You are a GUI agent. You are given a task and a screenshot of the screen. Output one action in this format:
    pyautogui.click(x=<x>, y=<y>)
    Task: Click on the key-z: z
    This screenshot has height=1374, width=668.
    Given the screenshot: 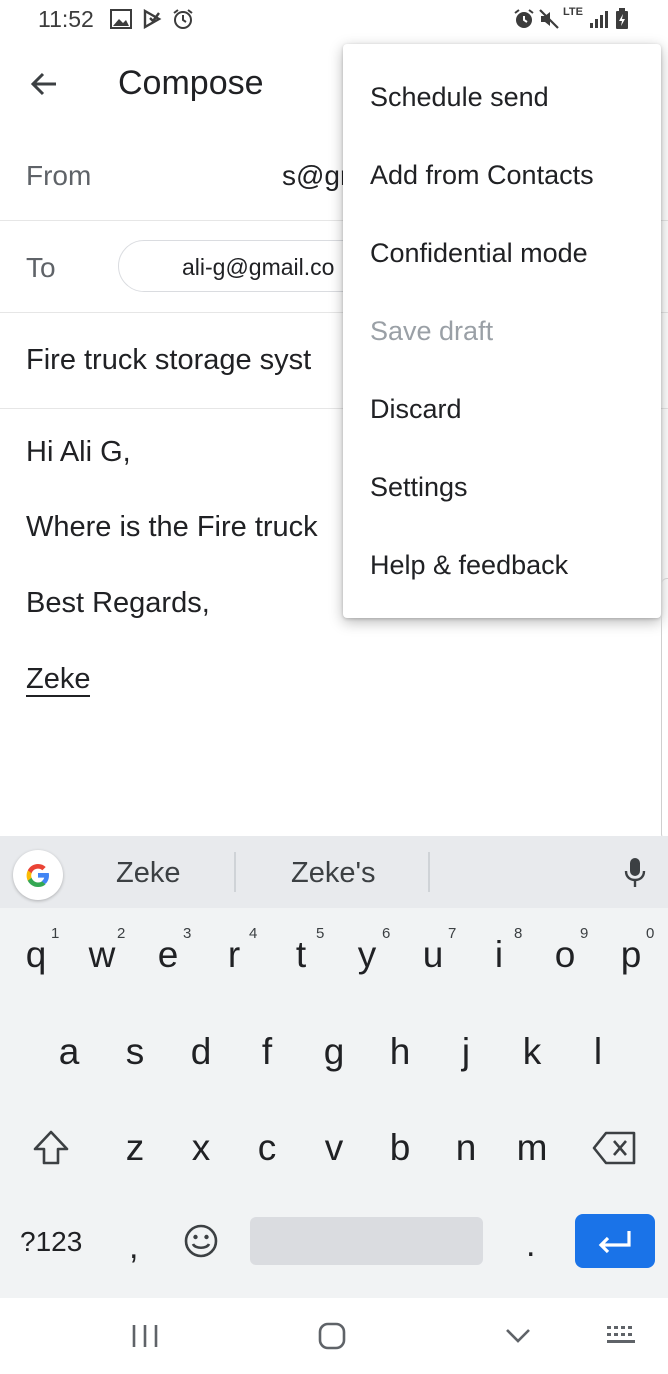 What is the action you would take?
    pyautogui.click(x=135, y=1148)
    